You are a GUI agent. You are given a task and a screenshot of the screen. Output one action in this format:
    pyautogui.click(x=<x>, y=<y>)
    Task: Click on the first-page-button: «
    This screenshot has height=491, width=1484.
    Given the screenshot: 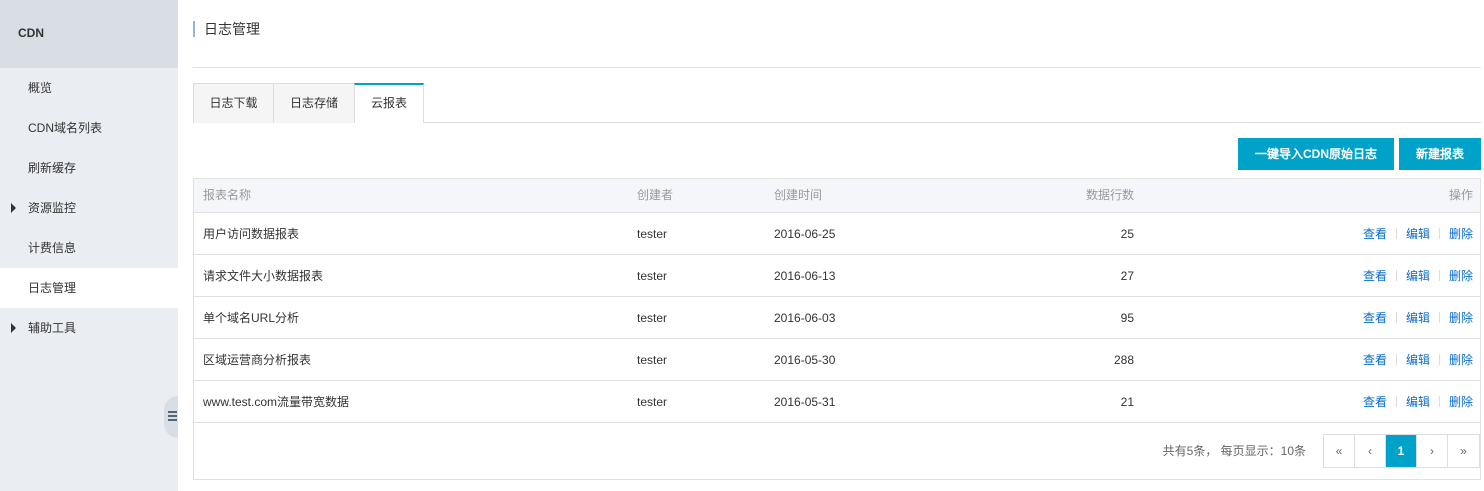 What is the action you would take?
    pyautogui.click(x=1339, y=451)
    